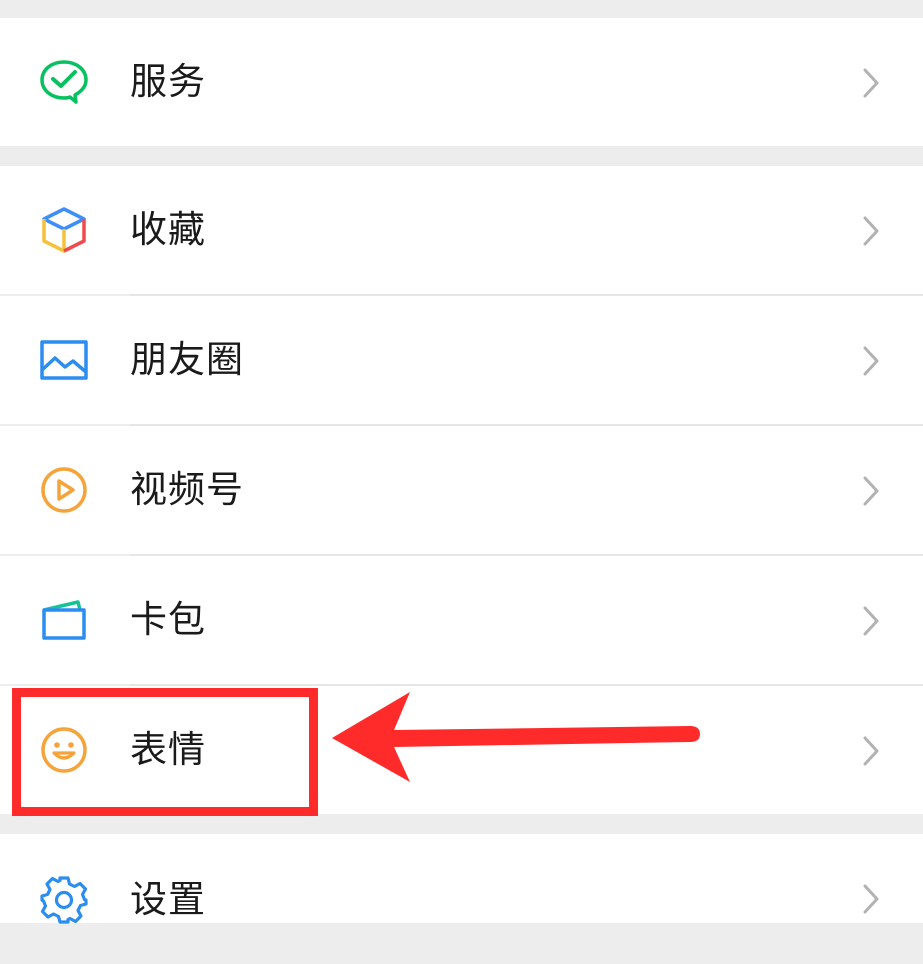 The height and width of the screenshot is (964, 923). What do you see at coordinates (187, 359) in the screenshot?
I see `menu-item-label: 朋友圈` at bounding box center [187, 359].